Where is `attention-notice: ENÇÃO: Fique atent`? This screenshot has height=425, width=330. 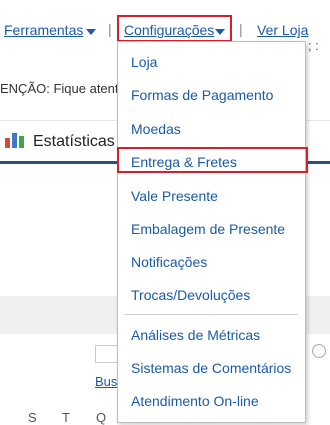 attention-notice: ENÇÃO: Fique atent is located at coordinates (59, 88).